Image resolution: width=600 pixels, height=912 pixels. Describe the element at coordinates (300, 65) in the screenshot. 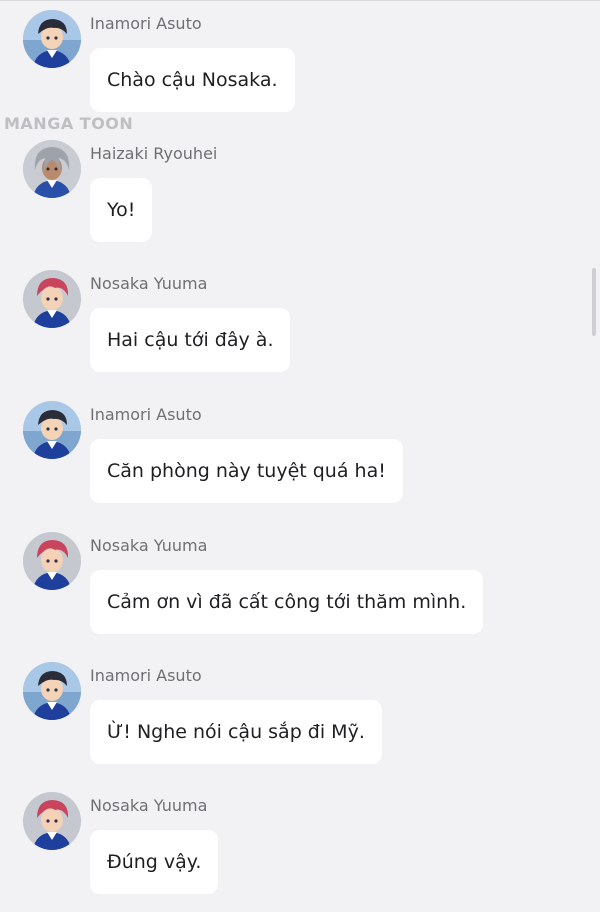

I see `chat-message: Inamori Asuto Chào cậu Nosaka.` at that location.